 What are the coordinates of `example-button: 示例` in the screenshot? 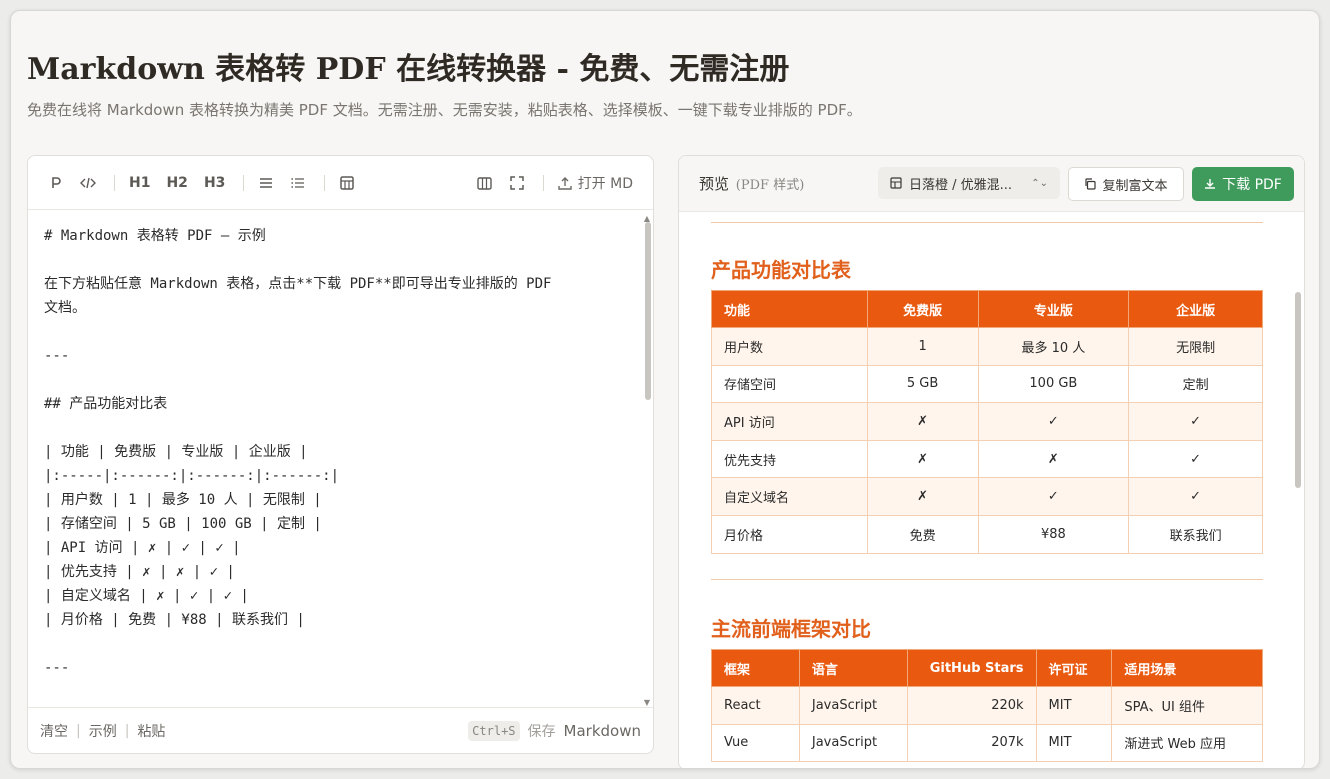 It's located at (103, 731).